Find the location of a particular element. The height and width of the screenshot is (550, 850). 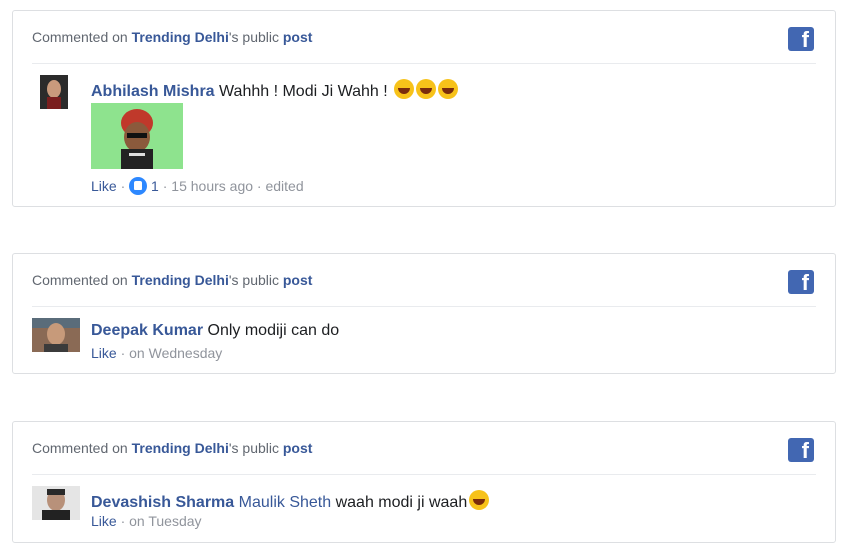

sticker-image is located at coordinates (137, 136).